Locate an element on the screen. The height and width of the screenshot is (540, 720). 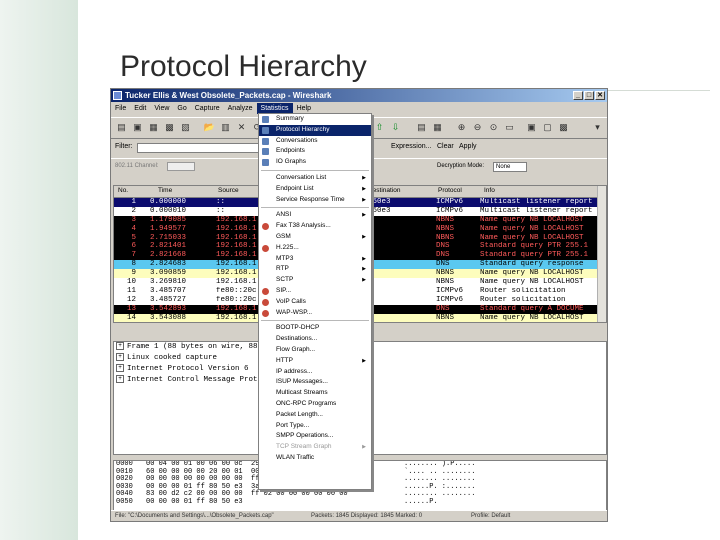
menu-file: File is located at coordinates (120, 108).